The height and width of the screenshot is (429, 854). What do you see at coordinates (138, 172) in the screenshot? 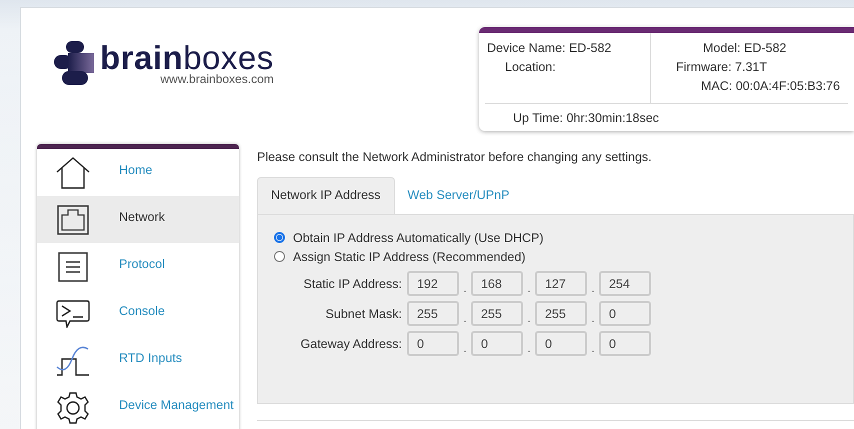
I see `sidebar-item: Home` at bounding box center [138, 172].